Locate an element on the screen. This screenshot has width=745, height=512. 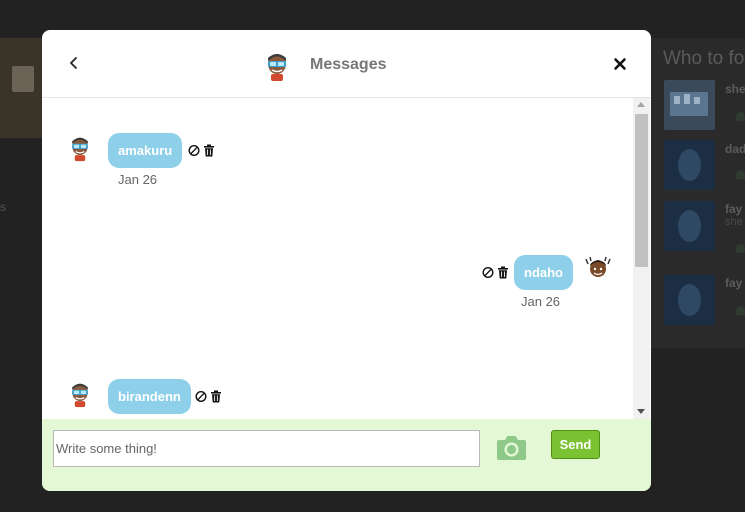
send-button: Send is located at coordinates (575, 444).